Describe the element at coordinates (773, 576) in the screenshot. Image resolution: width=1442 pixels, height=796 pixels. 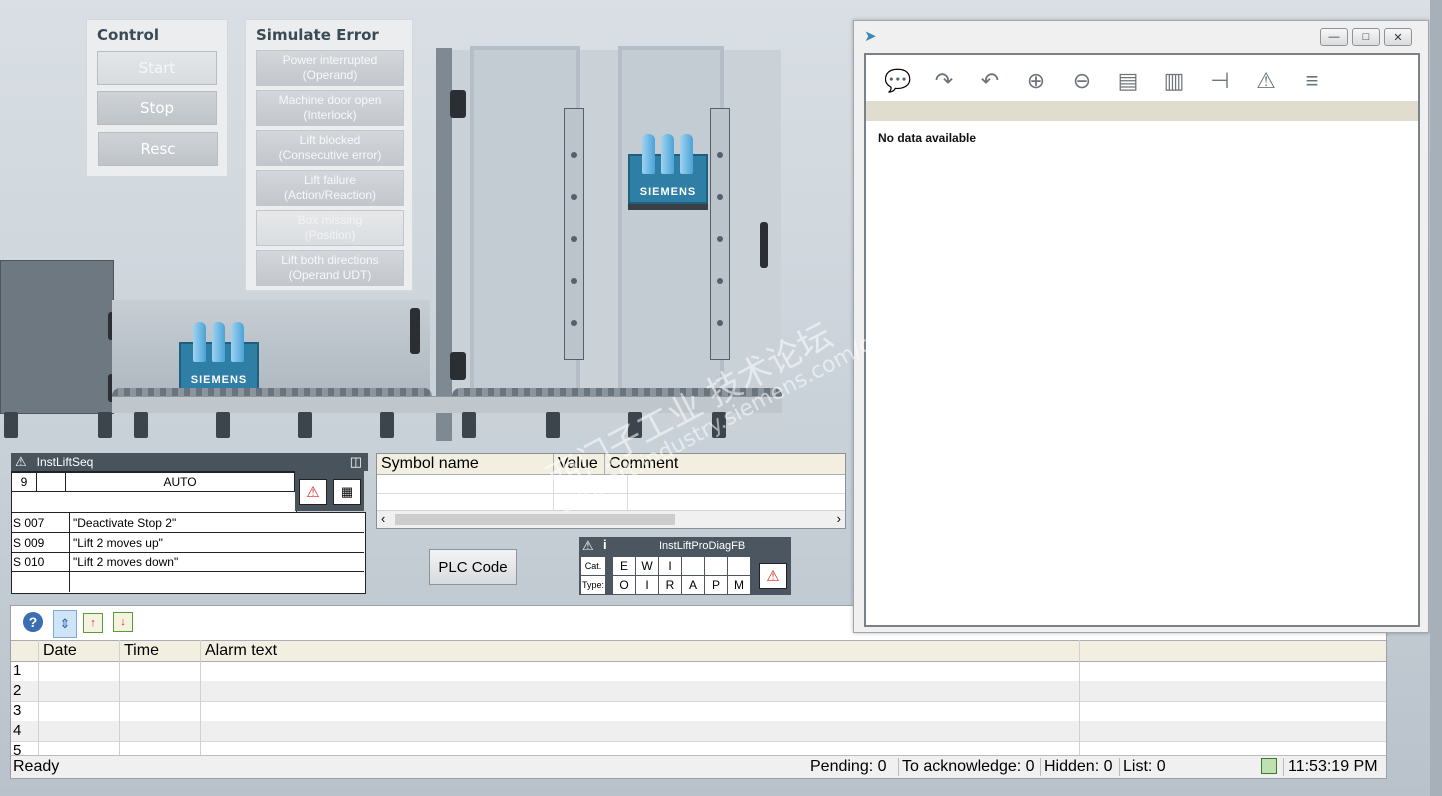
I see `prodiag-alarm-button: ⚠` at that location.